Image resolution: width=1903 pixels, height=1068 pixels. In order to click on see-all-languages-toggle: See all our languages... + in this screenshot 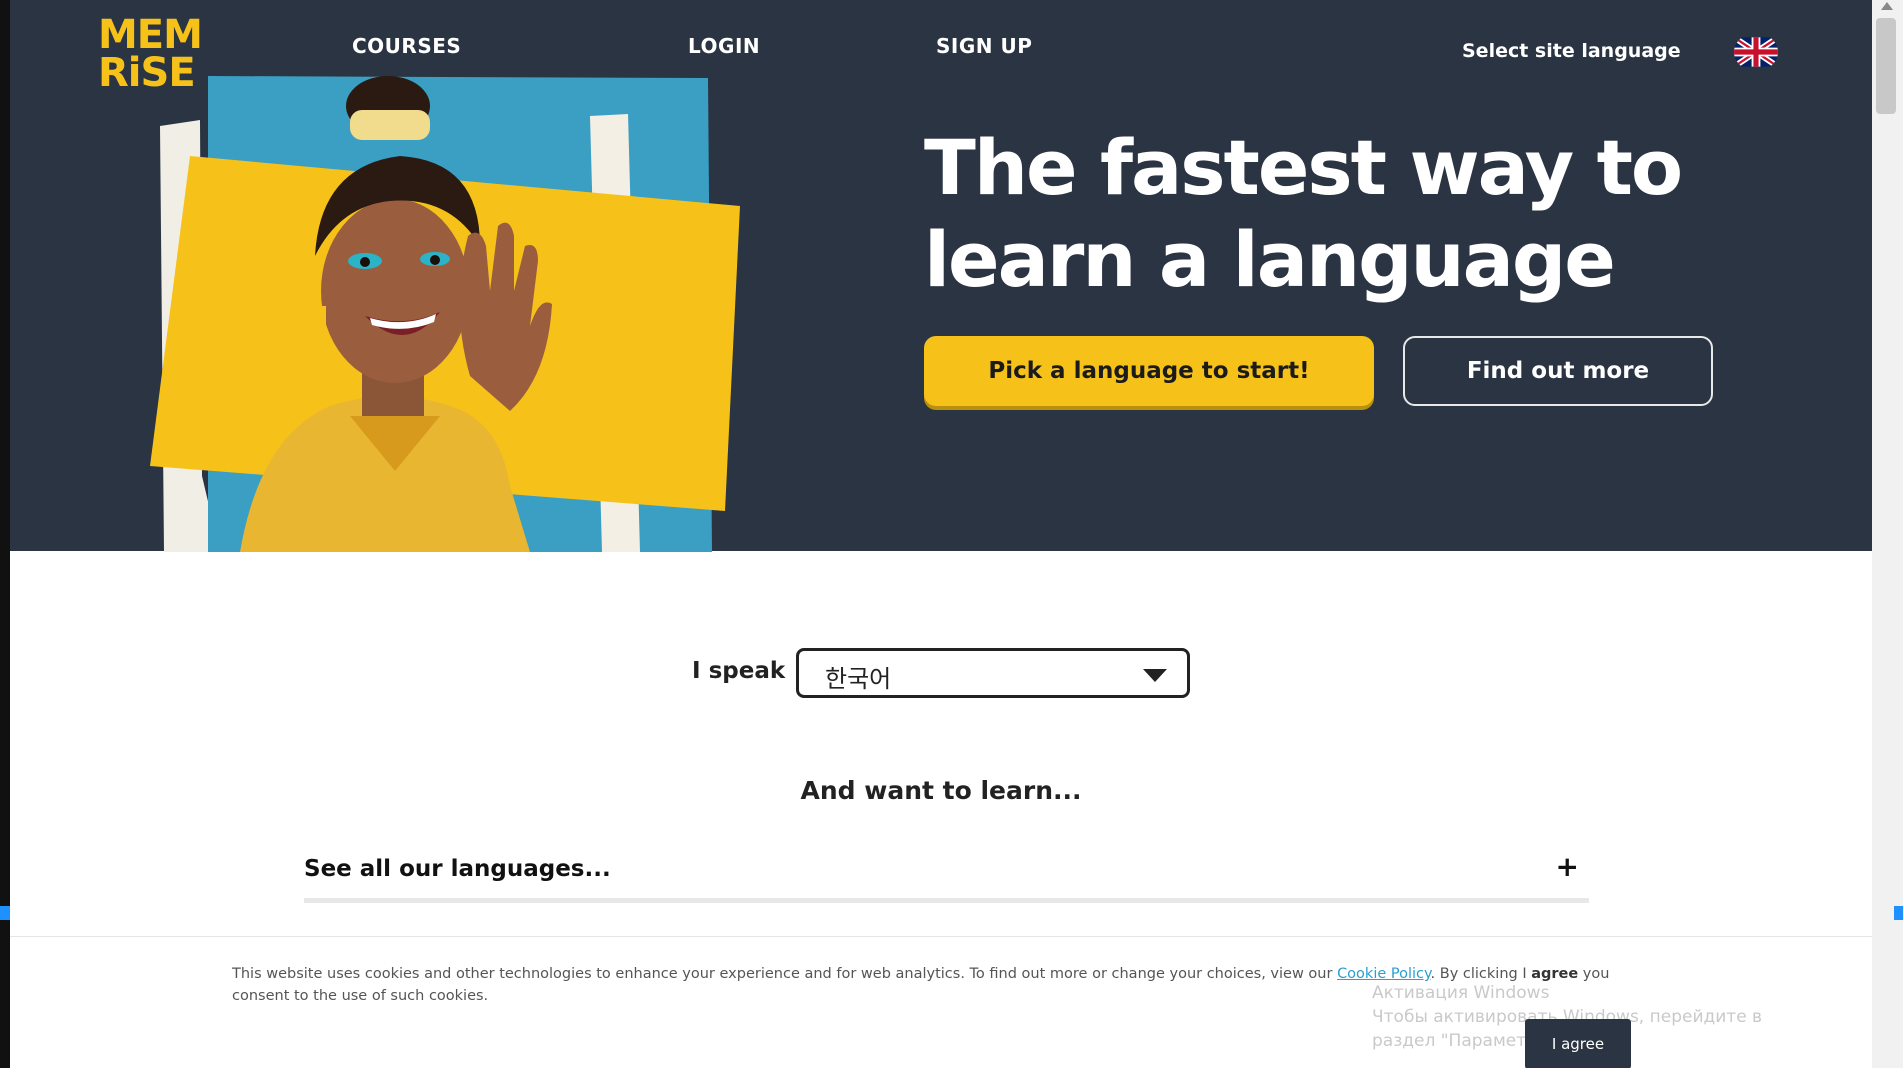, I will do `click(946, 876)`.